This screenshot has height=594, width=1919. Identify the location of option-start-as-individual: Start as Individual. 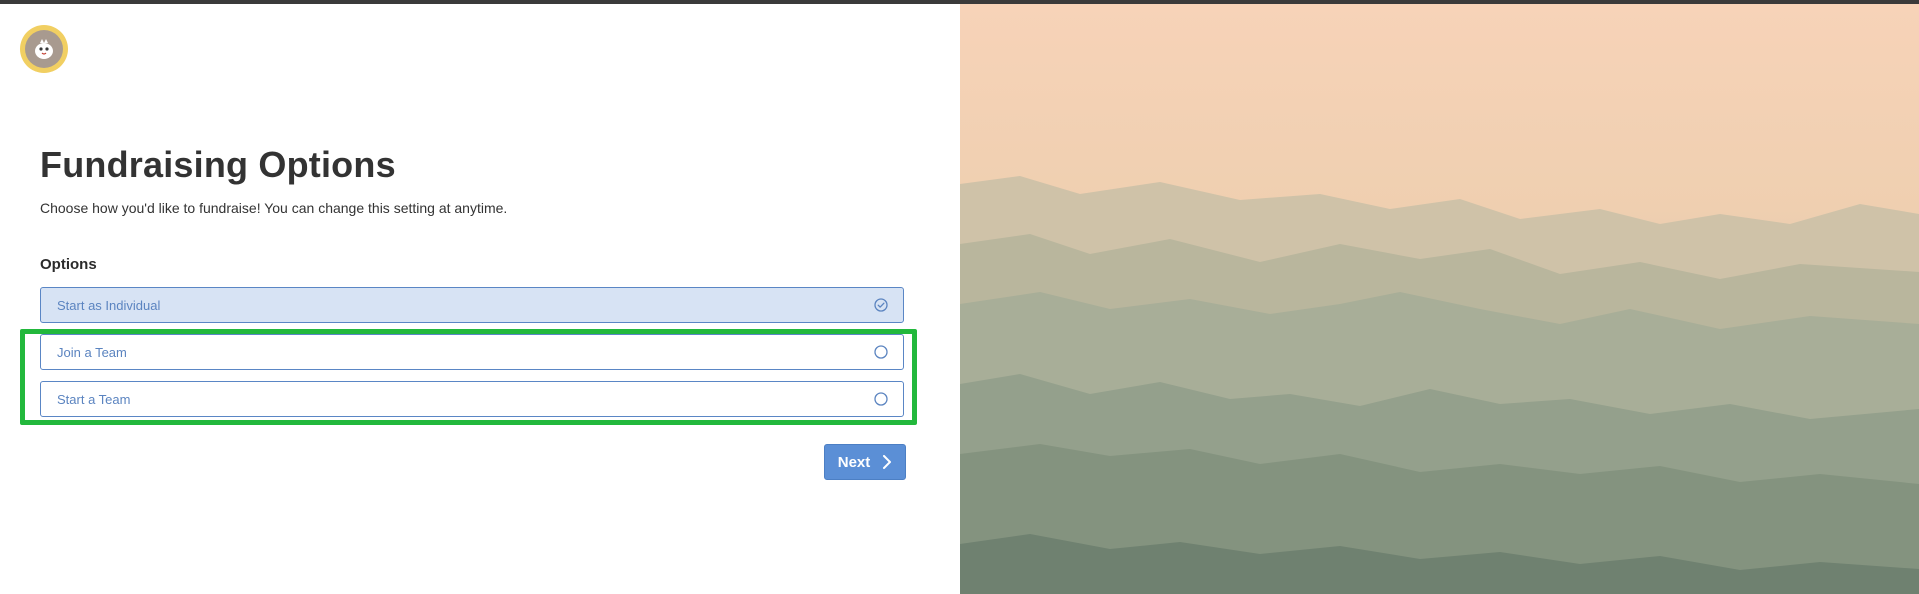
(472, 305).